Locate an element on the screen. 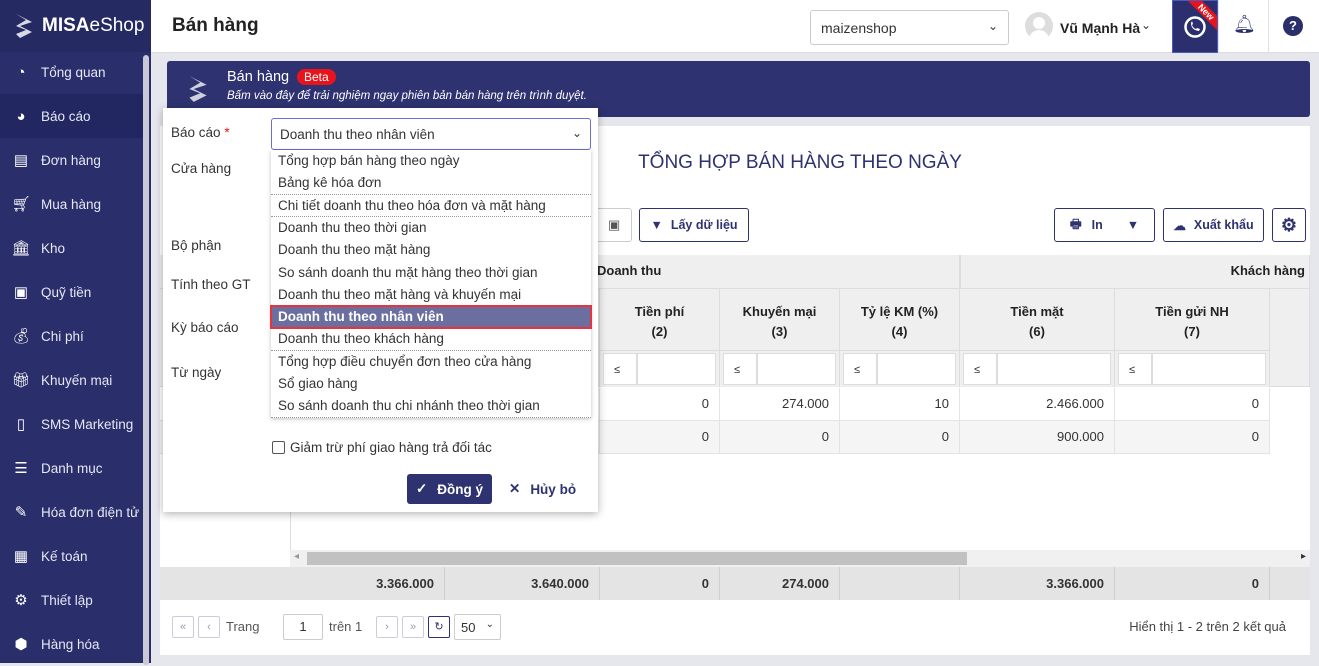 The height and width of the screenshot is (666, 1319). sidebar-item-3: 🛒︎ Mua hàng is located at coordinates (71, 204).